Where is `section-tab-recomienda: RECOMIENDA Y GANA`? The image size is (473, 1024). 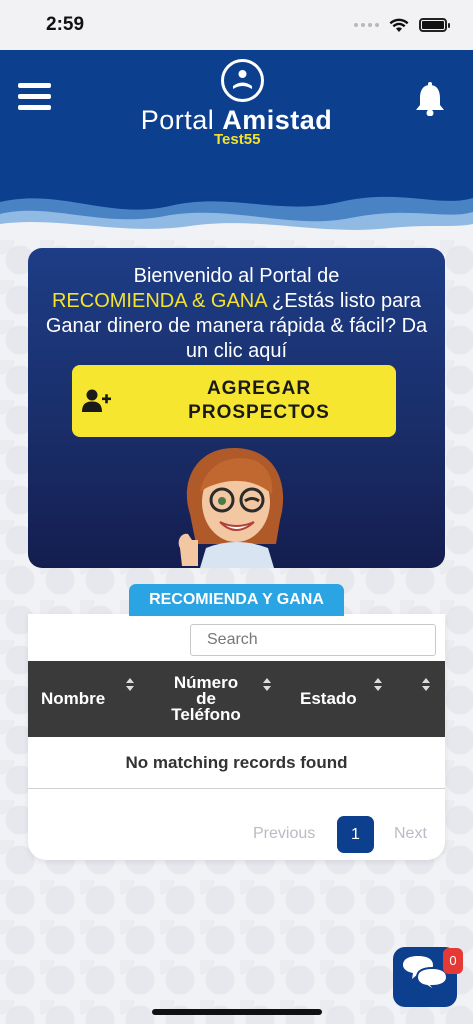
section-tab-recomienda: RECOMIENDA Y GANA is located at coordinates (236, 600).